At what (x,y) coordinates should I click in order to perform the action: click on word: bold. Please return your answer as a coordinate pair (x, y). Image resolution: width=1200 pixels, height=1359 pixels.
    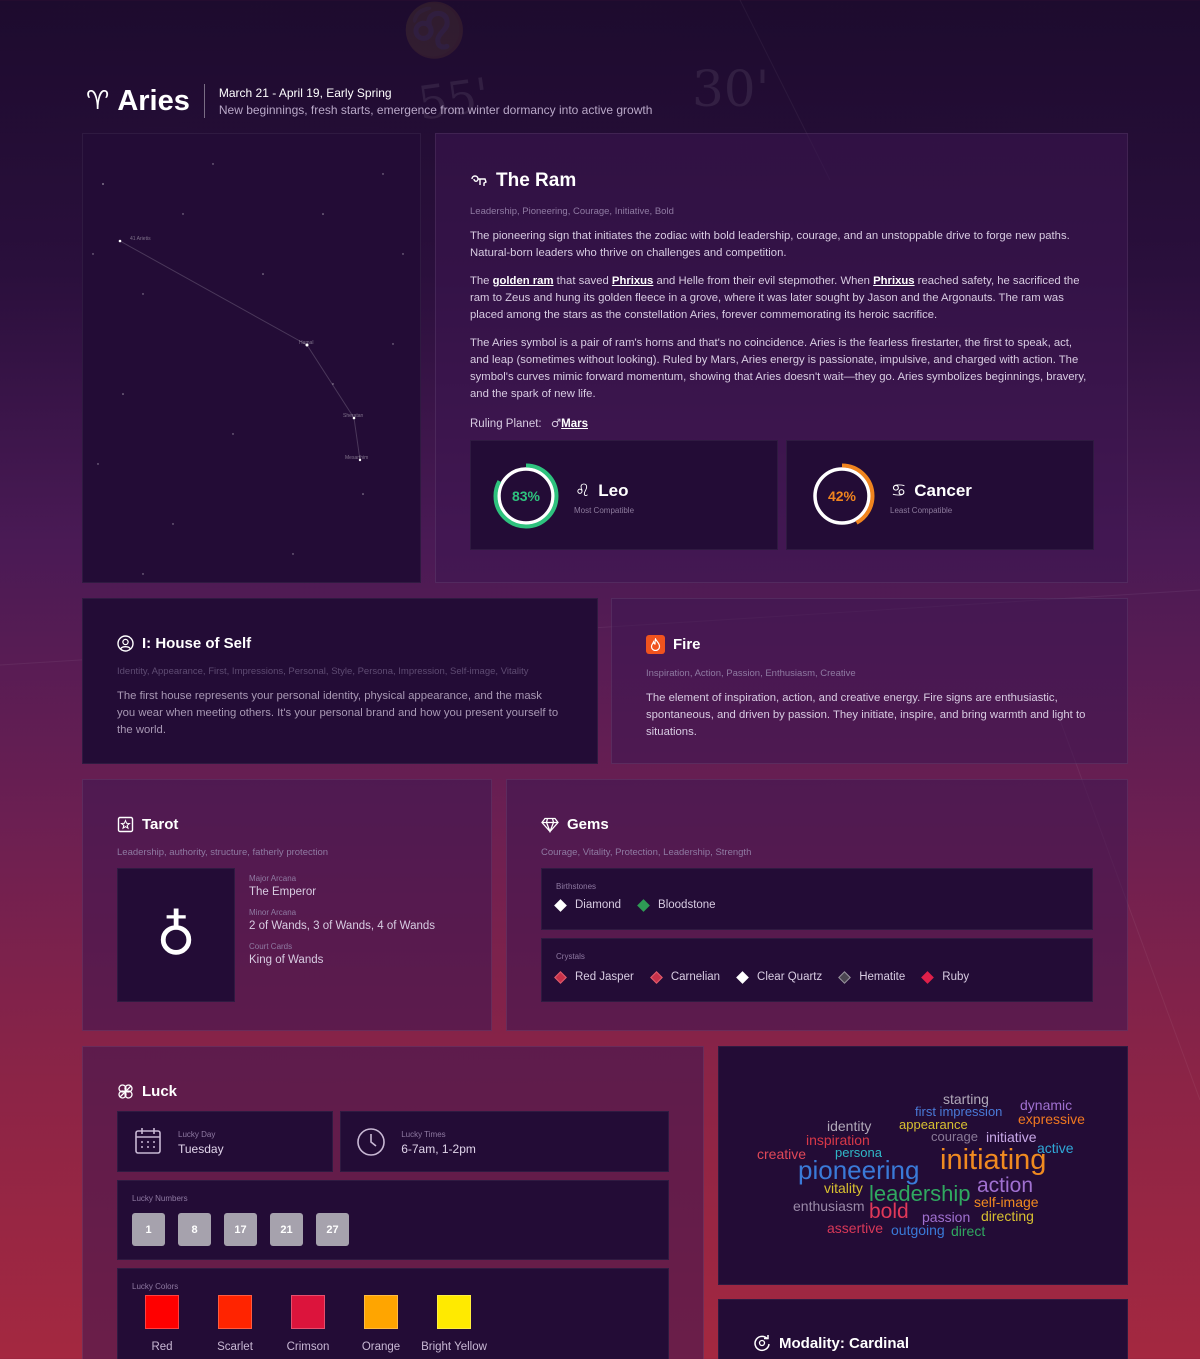
    Looking at the image, I should click on (889, 1211).